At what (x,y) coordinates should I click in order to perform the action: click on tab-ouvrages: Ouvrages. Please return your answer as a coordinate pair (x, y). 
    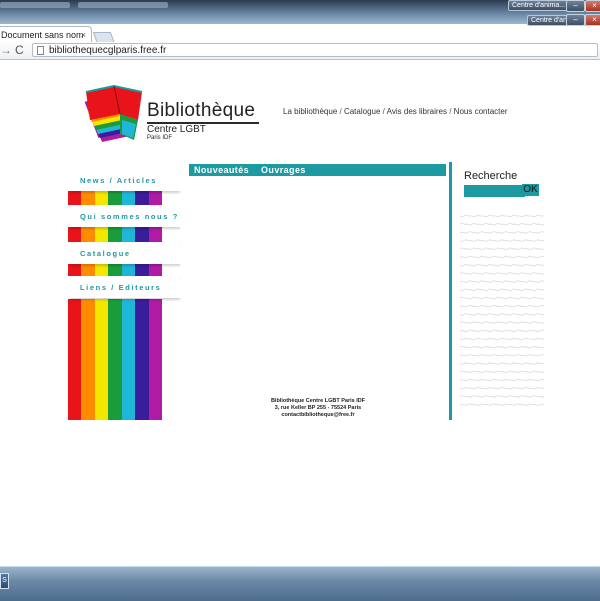
    Looking at the image, I should click on (283, 170).